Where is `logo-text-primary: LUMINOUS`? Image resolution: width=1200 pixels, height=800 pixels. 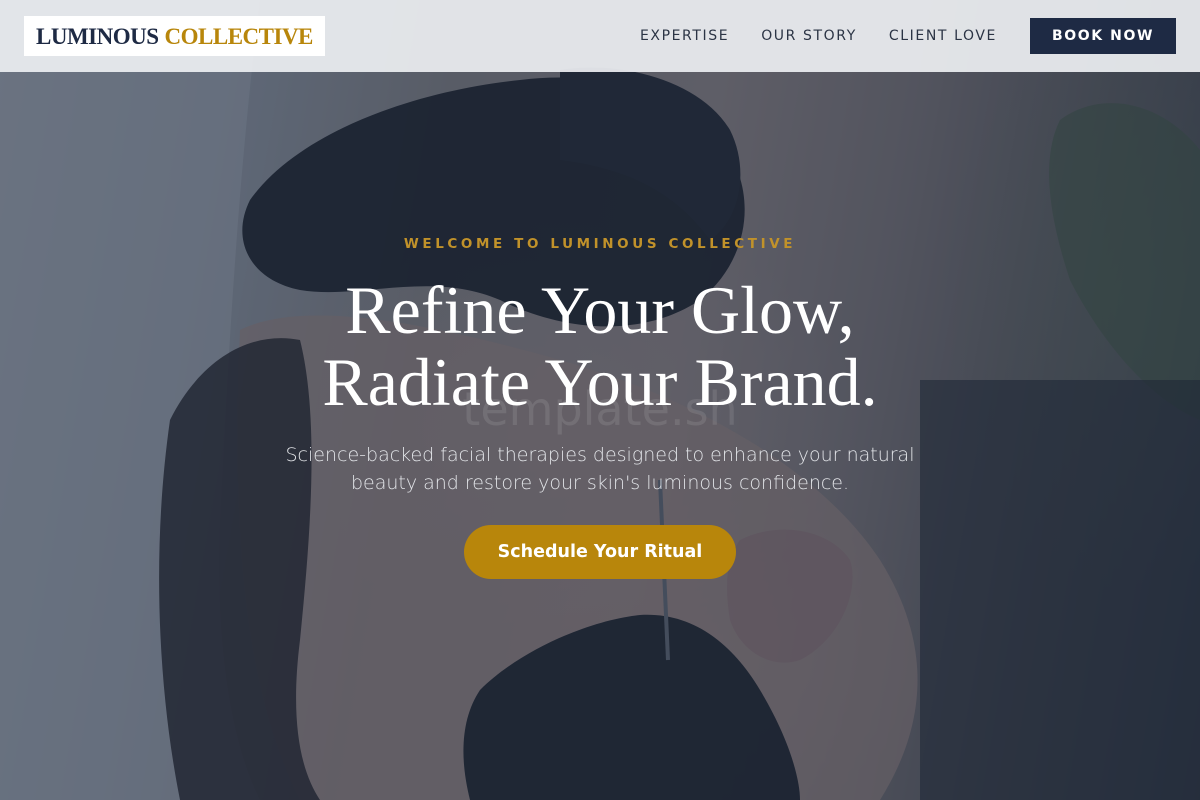
logo-text-primary: LUMINOUS is located at coordinates (97, 36).